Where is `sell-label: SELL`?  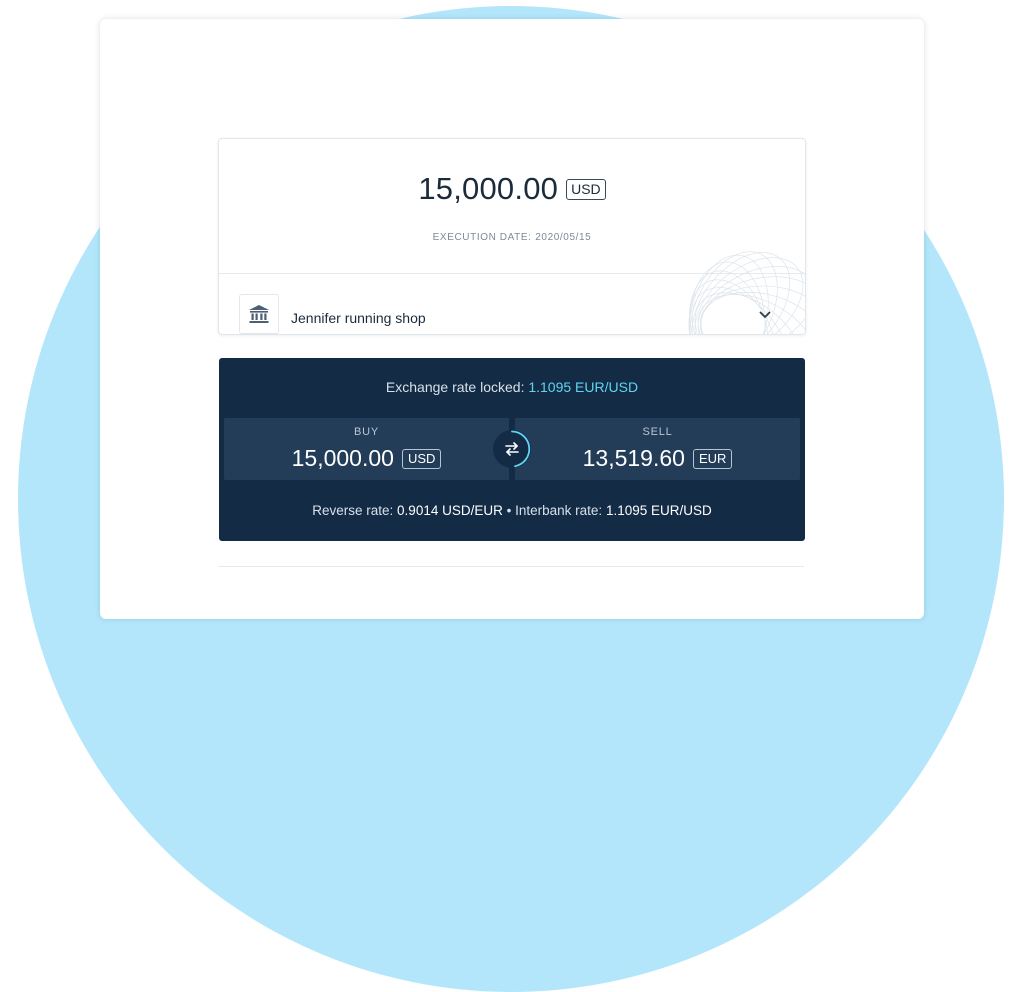 sell-label: SELL is located at coordinates (657, 432).